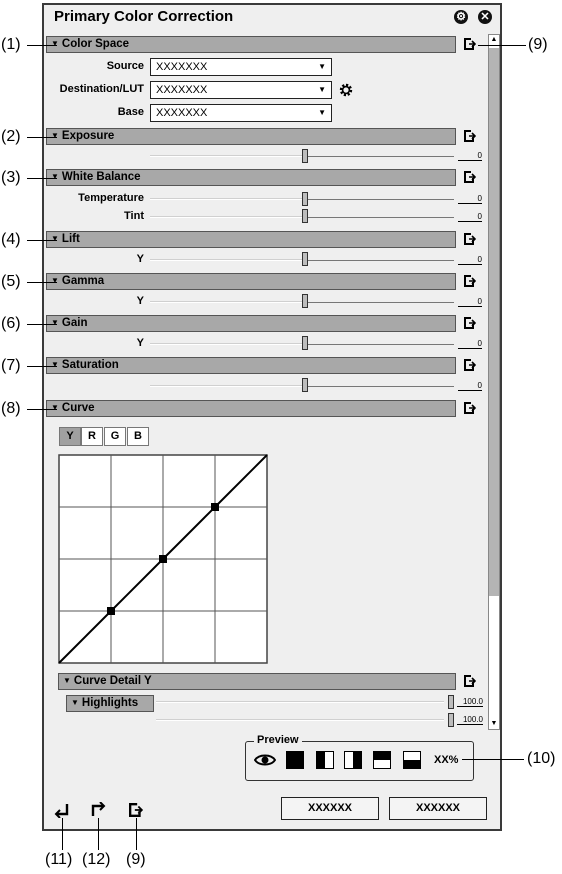  Describe the element at coordinates (251, 365) in the screenshot. I see `section-saturation: ▼ Saturation` at that location.